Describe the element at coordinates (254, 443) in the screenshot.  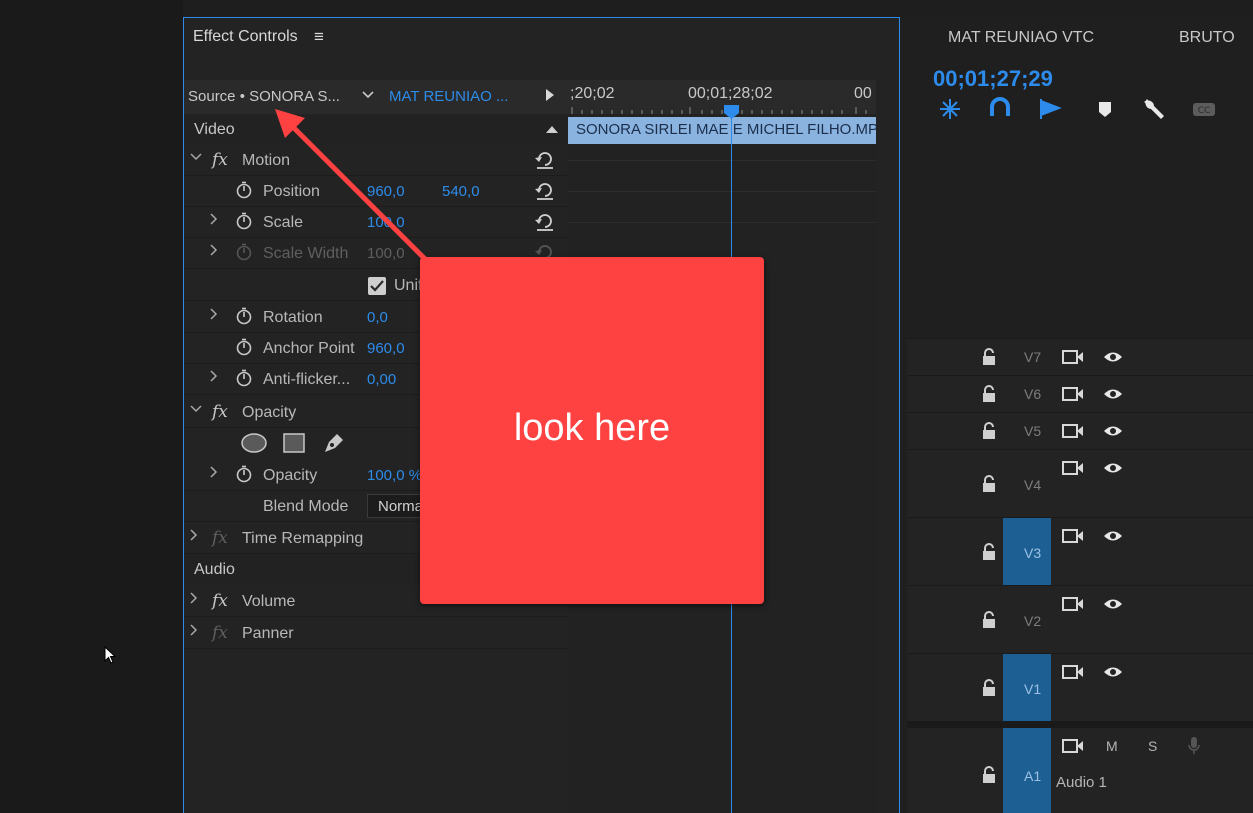
I see `ellipse-mask-icon` at that location.